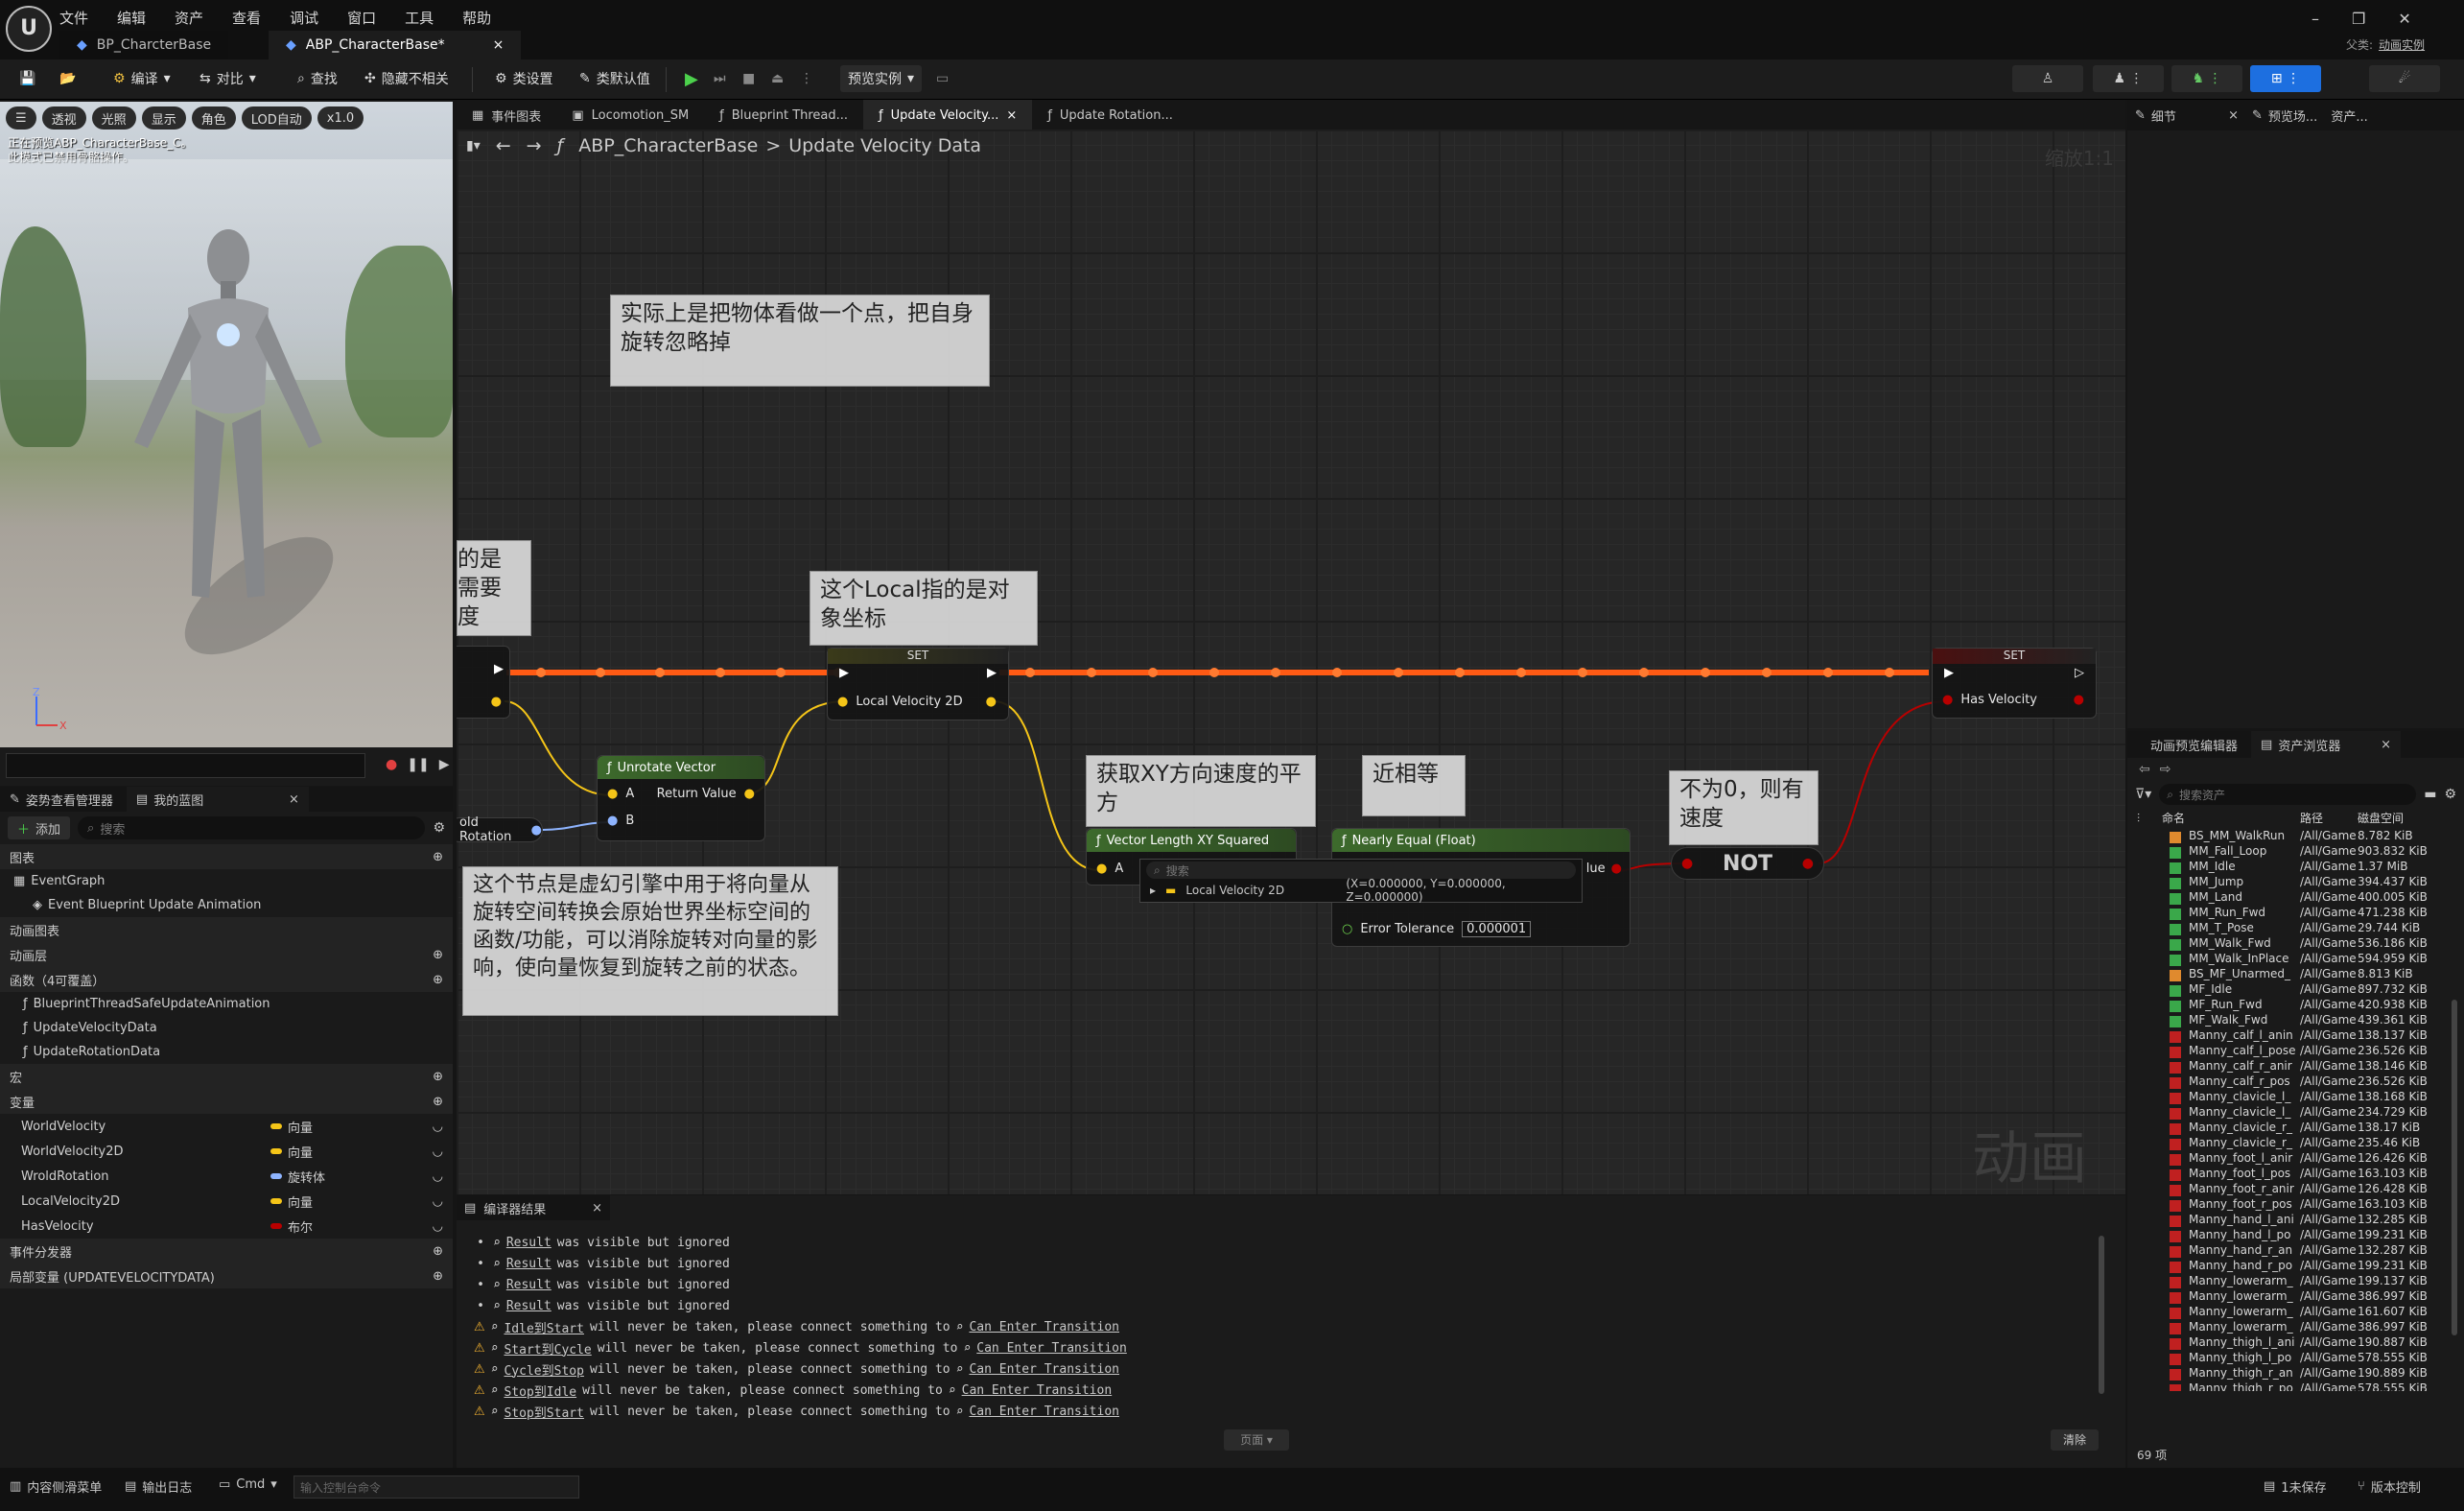 The width and height of the screenshot is (2464, 1511). What do you see at coordinates (547, 1348) in the screenshot?
I see `log-link: Start到Cycle` at bounding box center [547, 1348].